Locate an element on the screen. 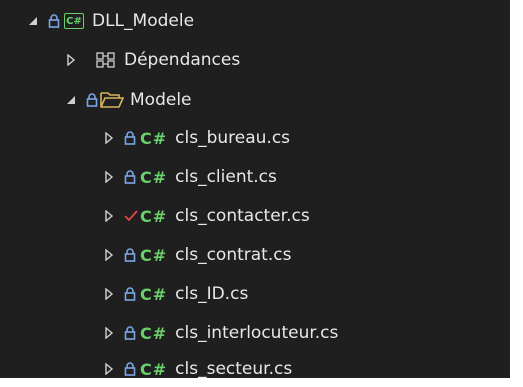  folder-label: Modele is located at coordinates (161, 100).